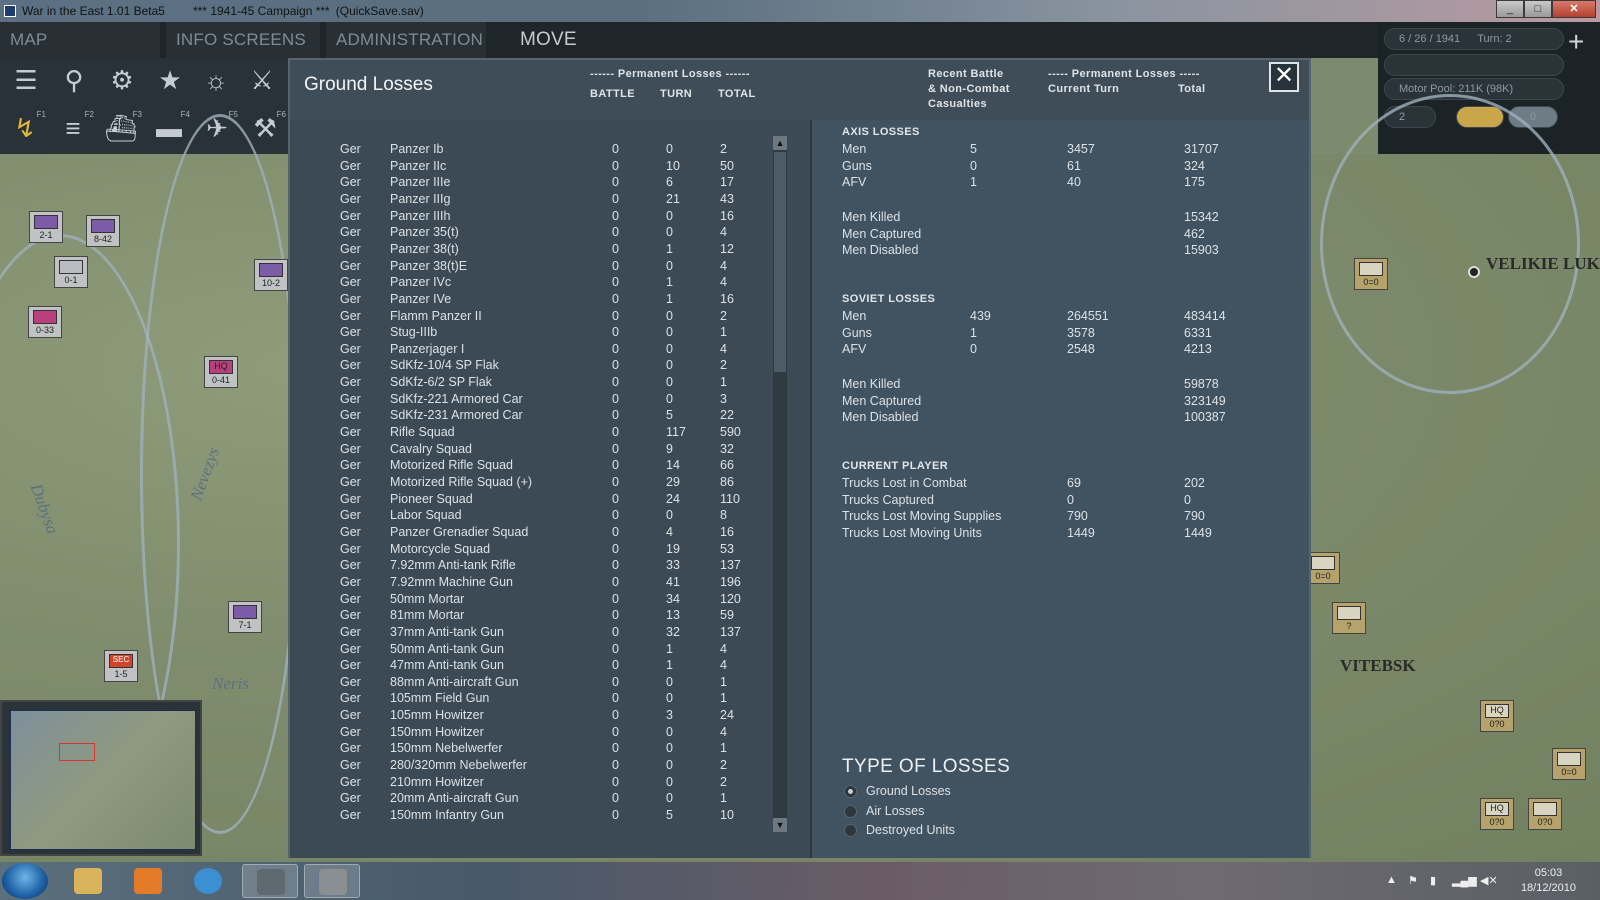 This screenshot has height=900, width=1600. What do you see at coordinates (530, 400) in the screenshot?
I see `loss-row: Ger SdKfz-221 Armored Car 0 0 3` at bounding box center [530, 400].